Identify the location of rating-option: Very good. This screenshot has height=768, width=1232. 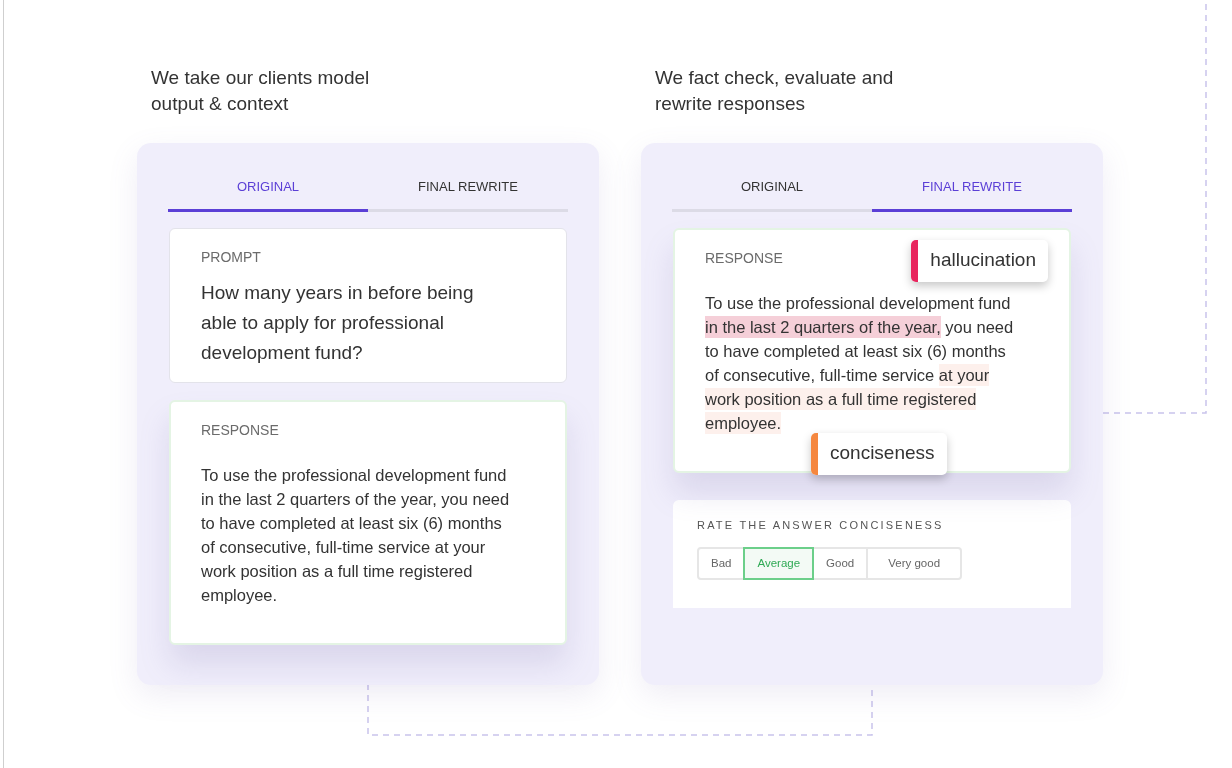
(914, 563).